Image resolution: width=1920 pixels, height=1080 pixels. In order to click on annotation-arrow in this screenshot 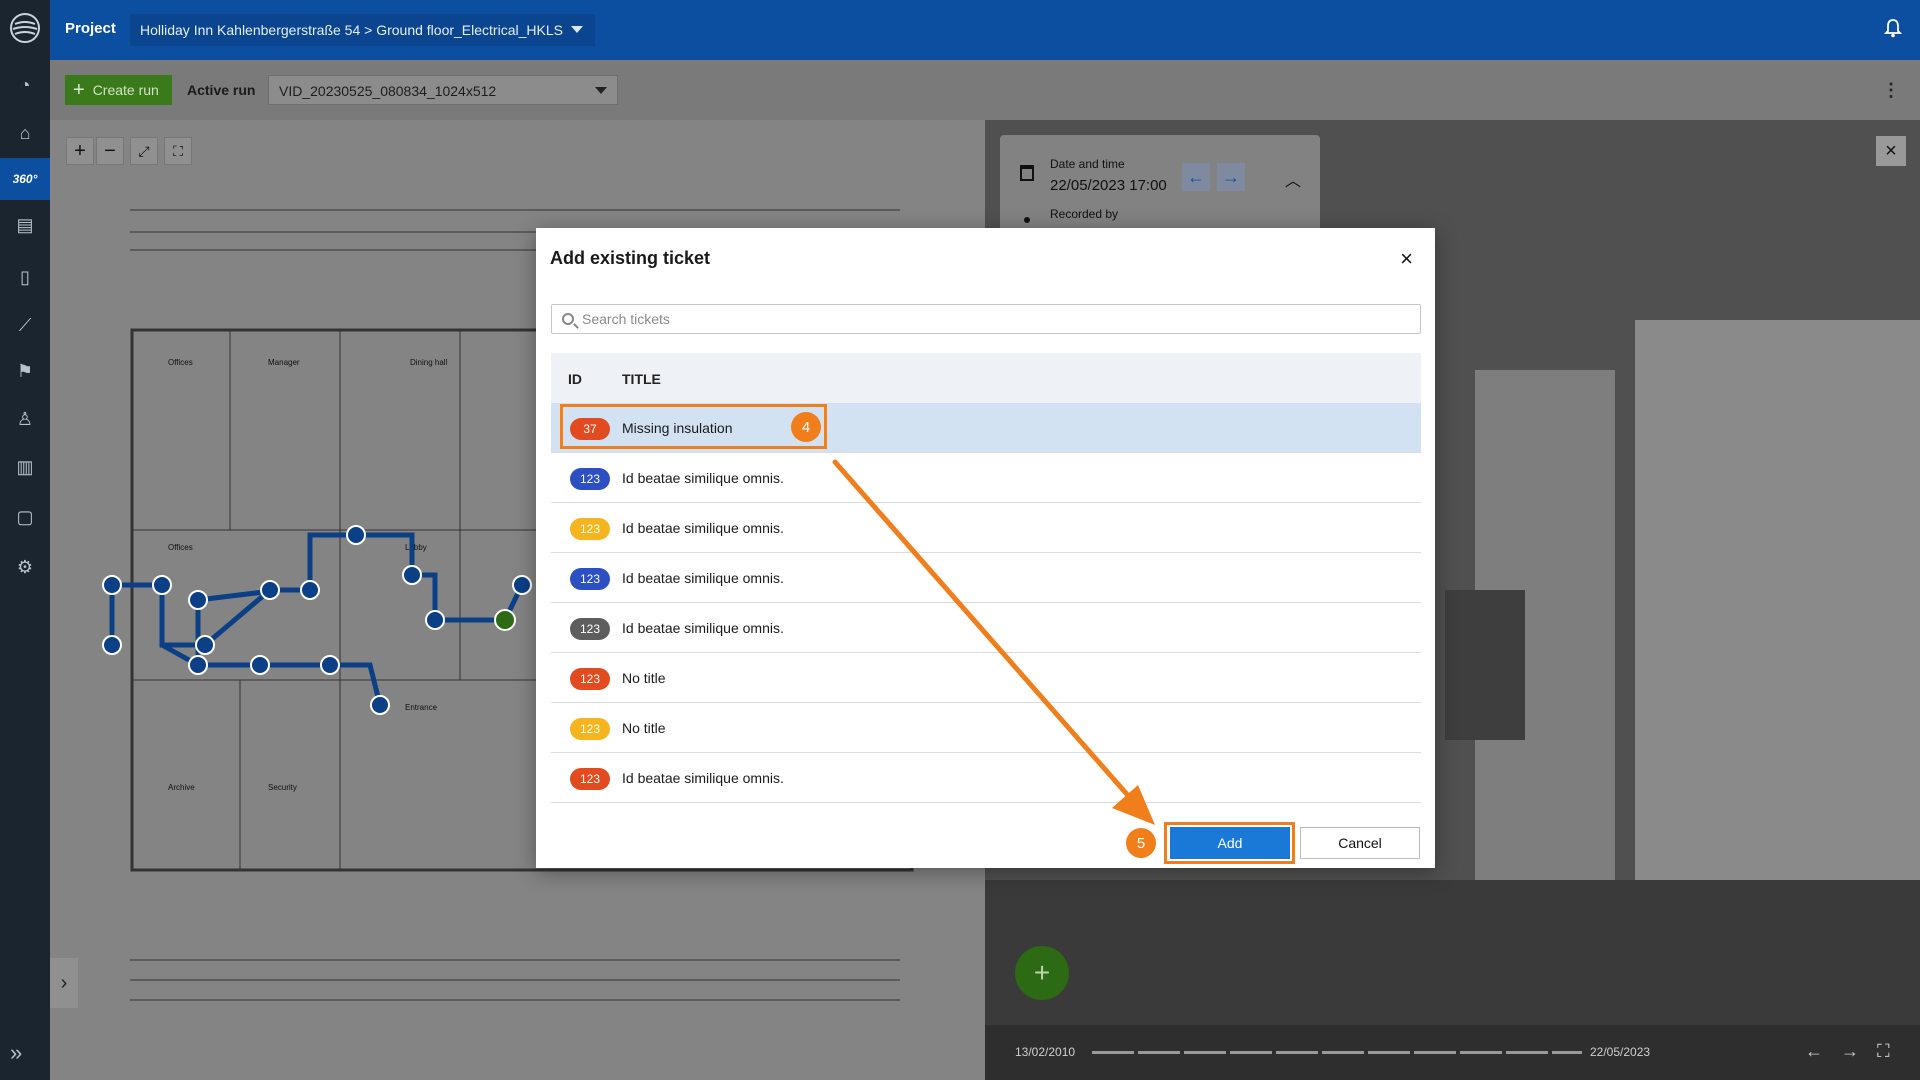, I will do `click(993, 642)`.